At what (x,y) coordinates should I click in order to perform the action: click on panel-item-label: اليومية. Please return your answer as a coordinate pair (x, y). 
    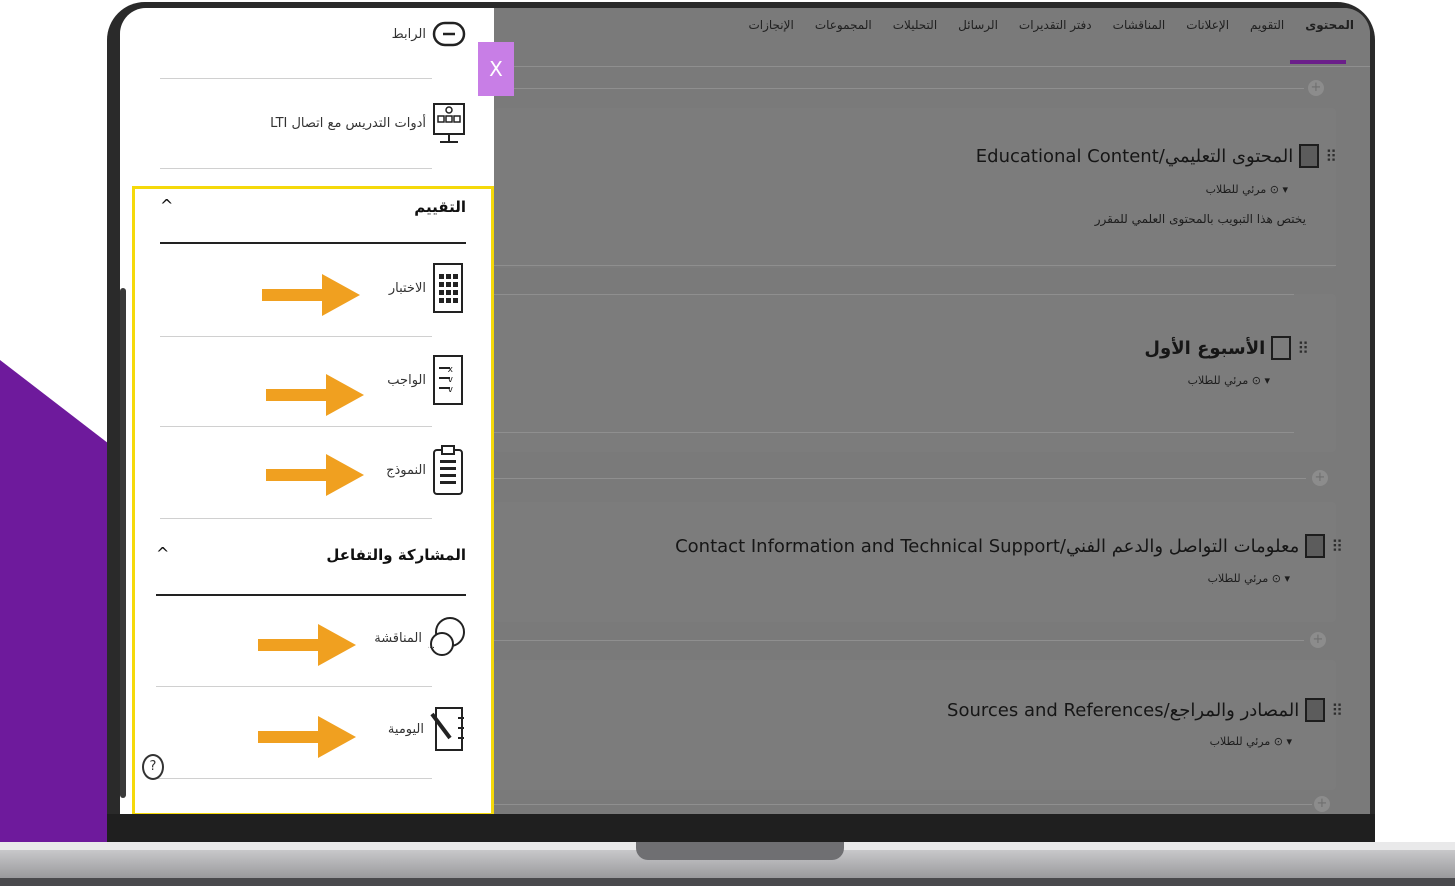
    Looking at the image, I should click on (405, 729).